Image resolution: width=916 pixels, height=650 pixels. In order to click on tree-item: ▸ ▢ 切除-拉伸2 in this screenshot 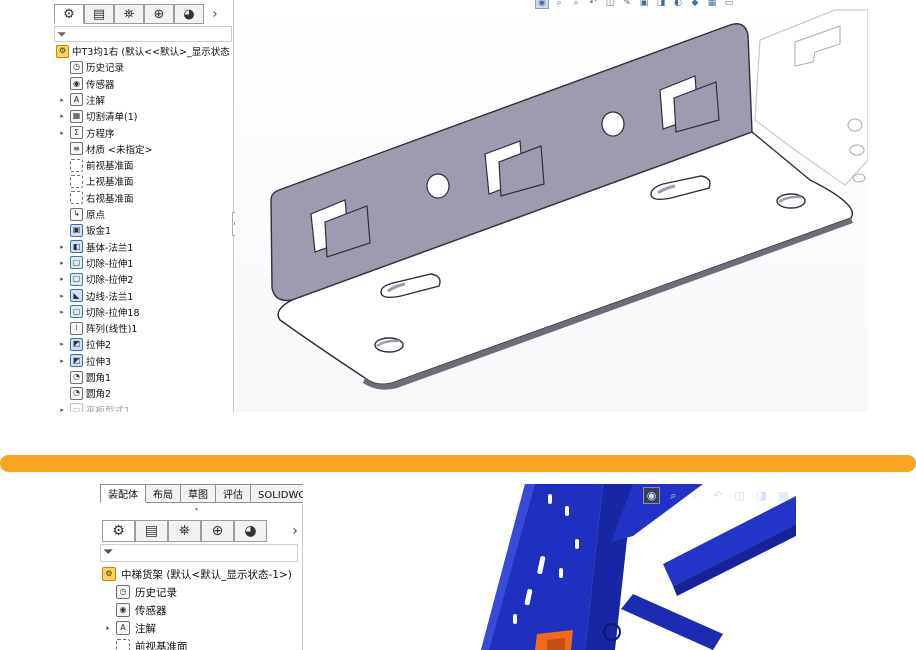, I will do `click(96, 279)`.